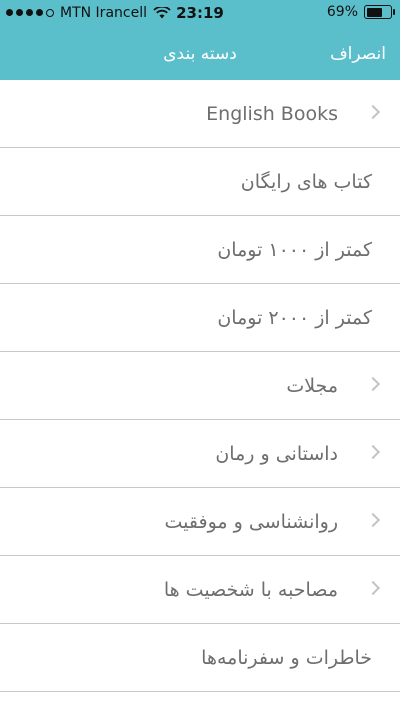 The width and height of the screenshot is (400, 709). I want to click on category-item: English Books, so click(200, 114).